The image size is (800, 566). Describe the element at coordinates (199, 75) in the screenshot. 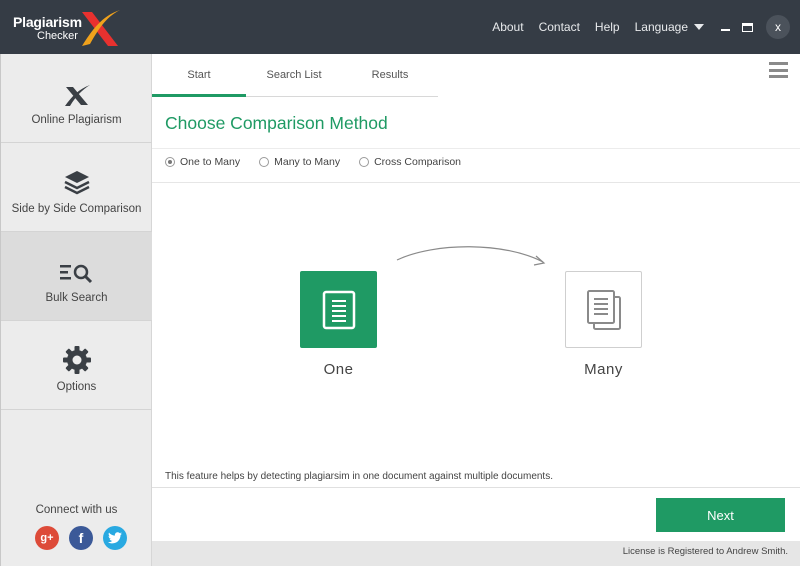

I see `tab-start: Start` at that location.